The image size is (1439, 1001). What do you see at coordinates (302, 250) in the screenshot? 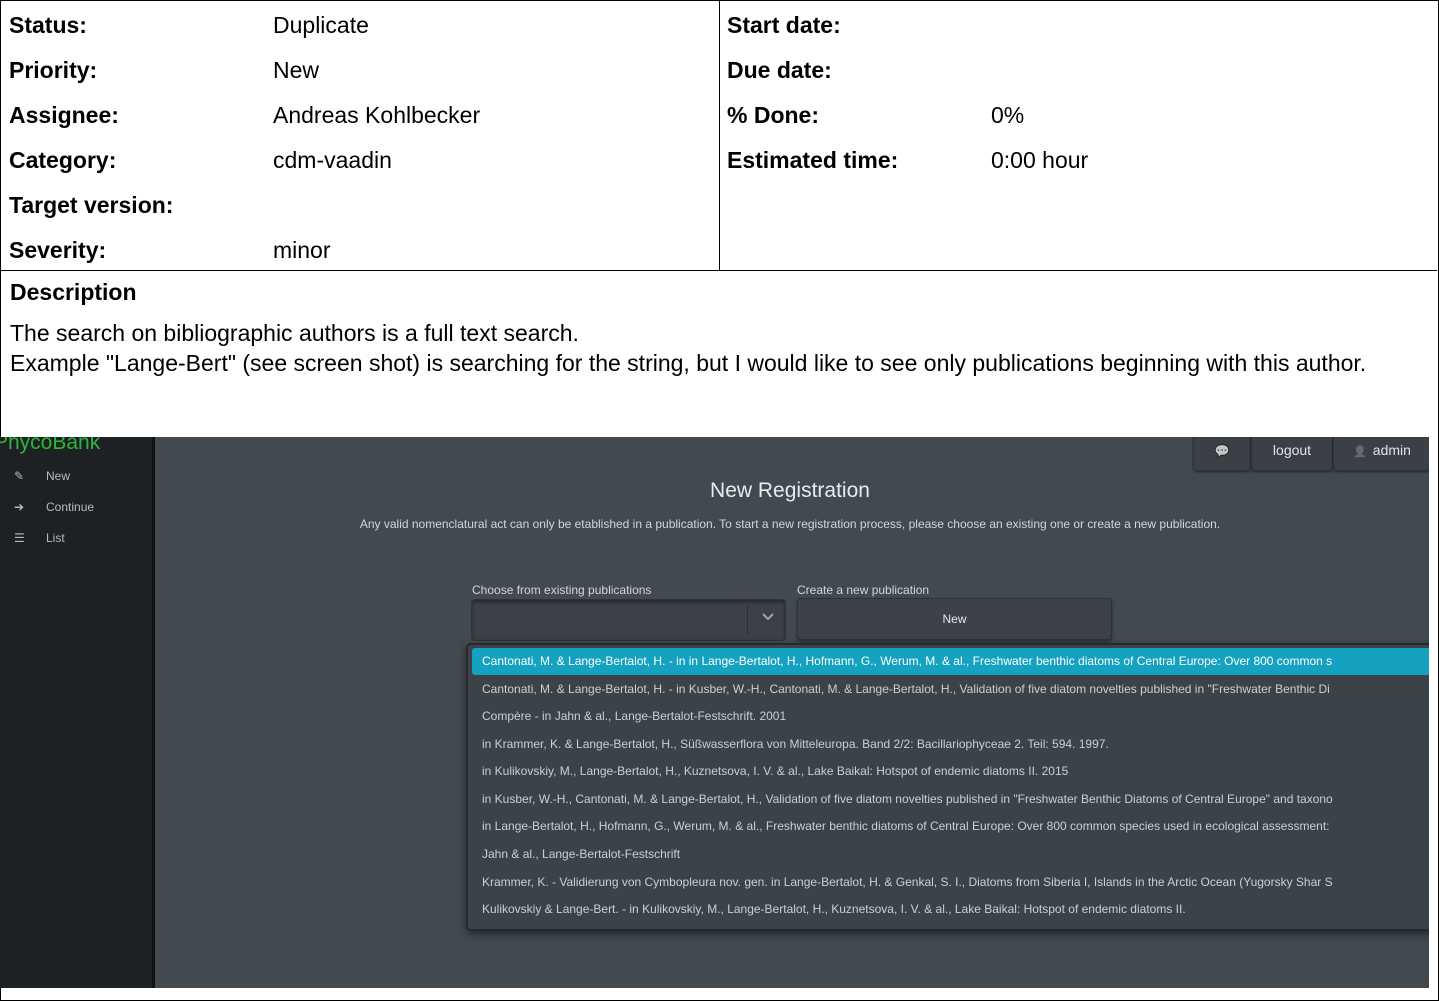
I see `attribute-value: minor` at bounding box center [302, 250].